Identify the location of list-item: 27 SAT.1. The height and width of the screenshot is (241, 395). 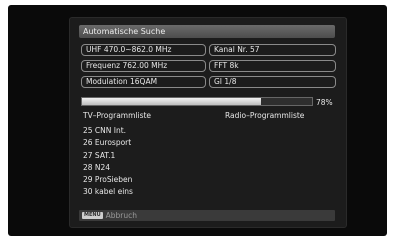
(99, 155).